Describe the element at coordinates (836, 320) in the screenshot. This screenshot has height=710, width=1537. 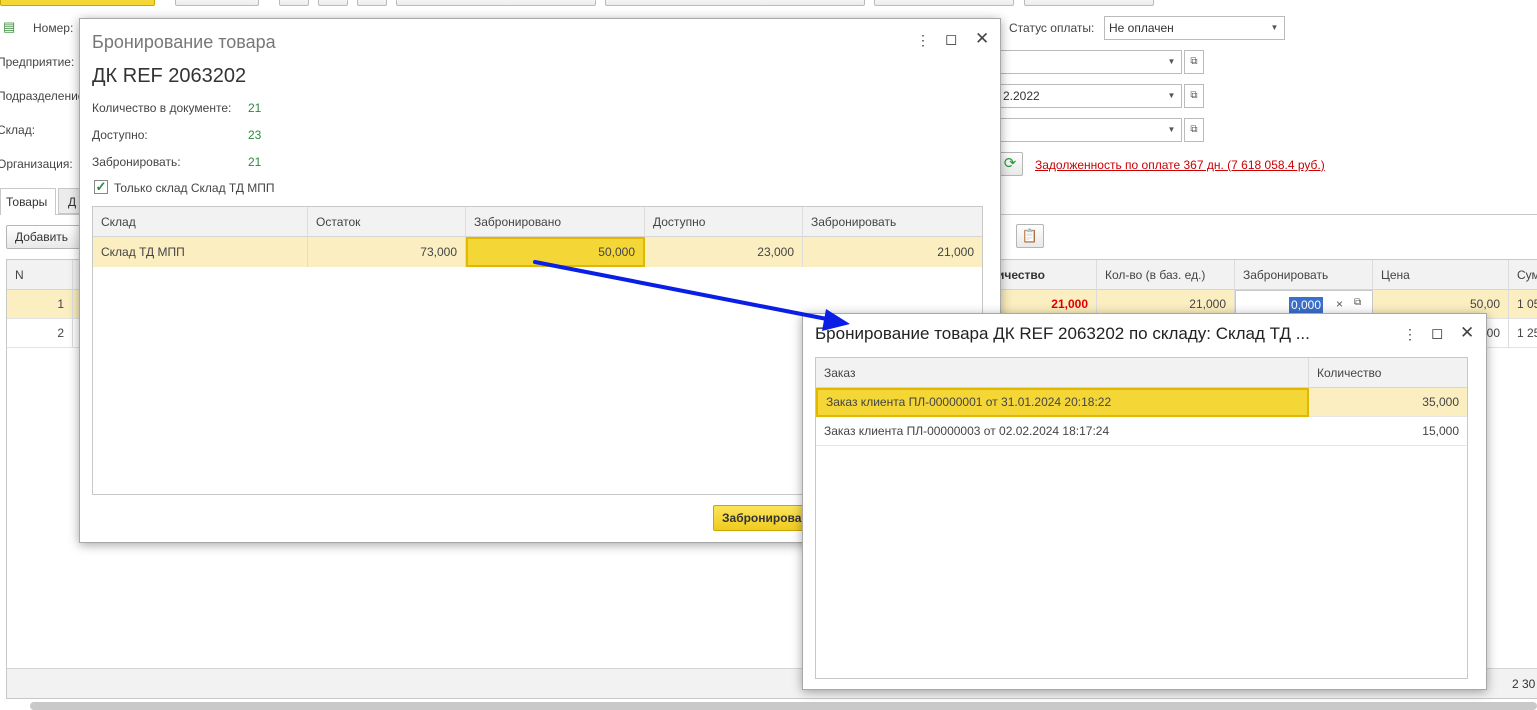
I see `arrow-head` at that location.